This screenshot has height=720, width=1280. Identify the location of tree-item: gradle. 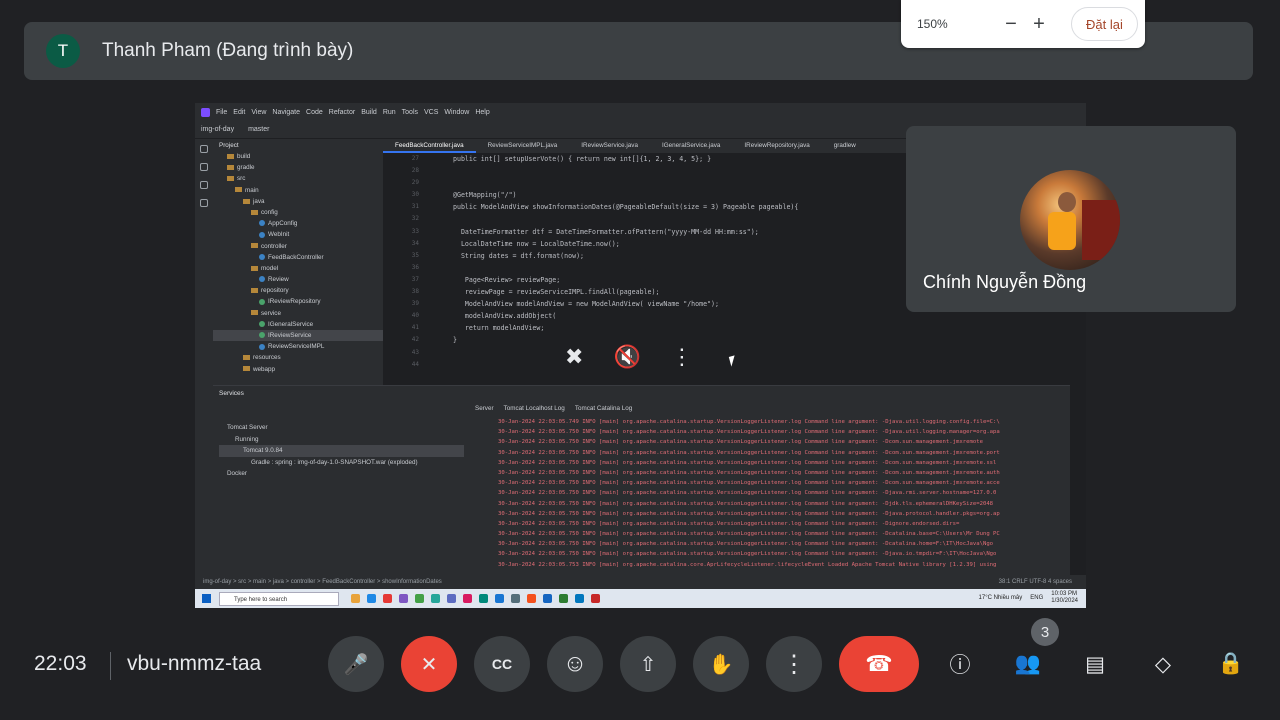
(298, 167).